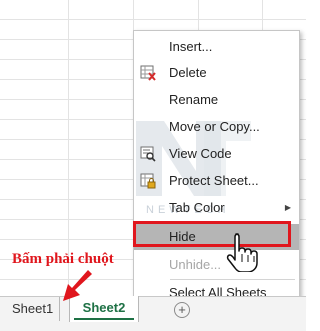 The width and height of the screenshot is (320, 331). I want to click on hand-cursor-icon, so click(242, 252).